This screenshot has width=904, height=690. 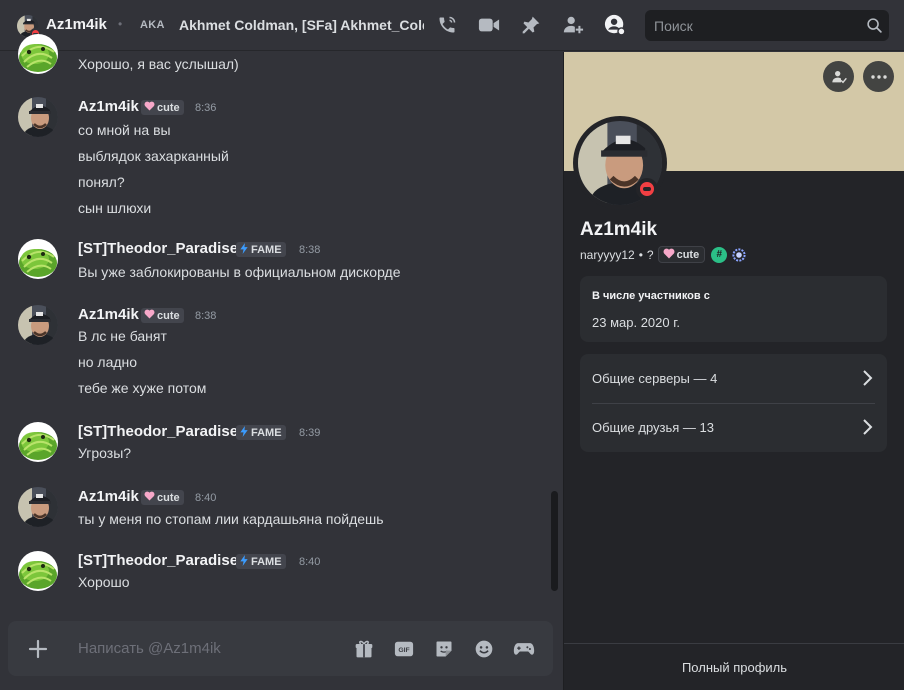 What do you see at coordinates (647, 189) in the screenshot?
I see `dnd-status-icon` at bounding box center [647, 189].